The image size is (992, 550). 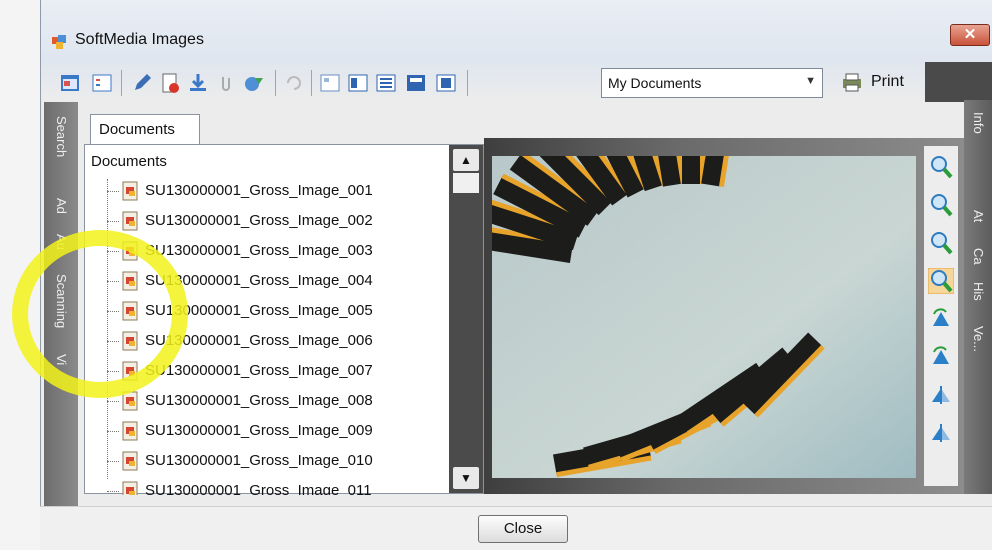 I want to click on side-tab-at: At, so click(x=978, y=216).